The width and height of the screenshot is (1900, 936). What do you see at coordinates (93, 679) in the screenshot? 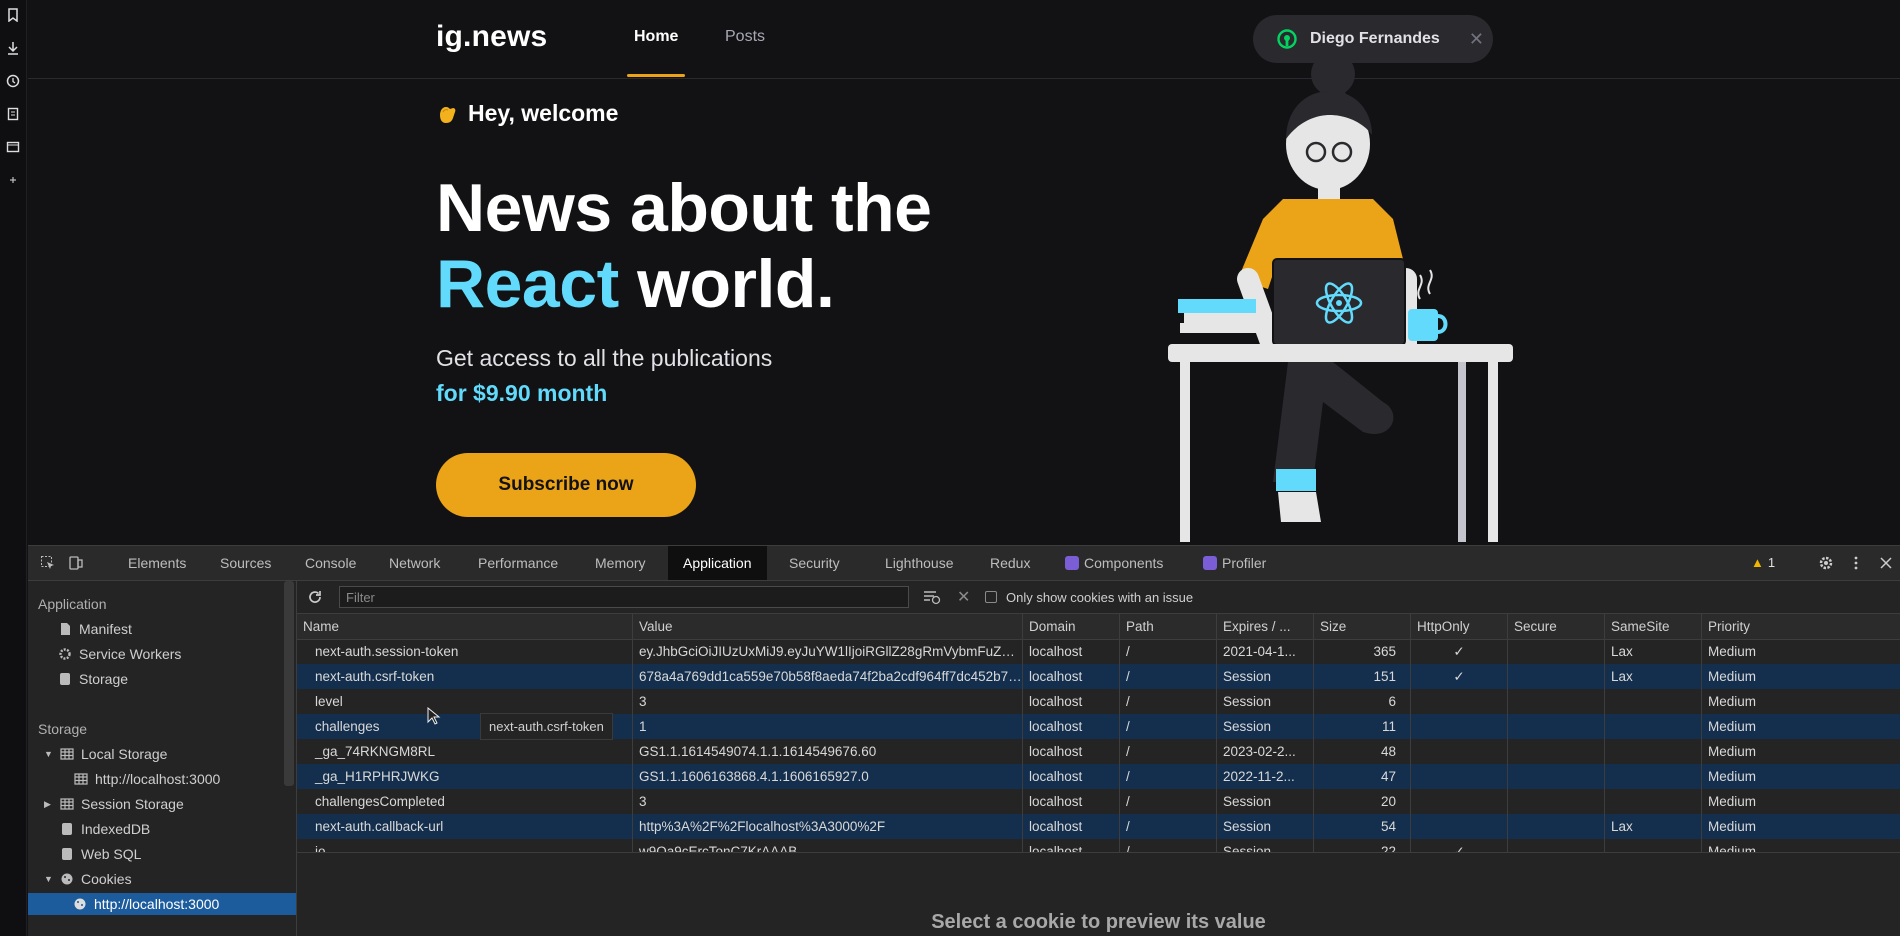
I see `sidebar-item-storage: Storage` at bounding box center [93, 679].